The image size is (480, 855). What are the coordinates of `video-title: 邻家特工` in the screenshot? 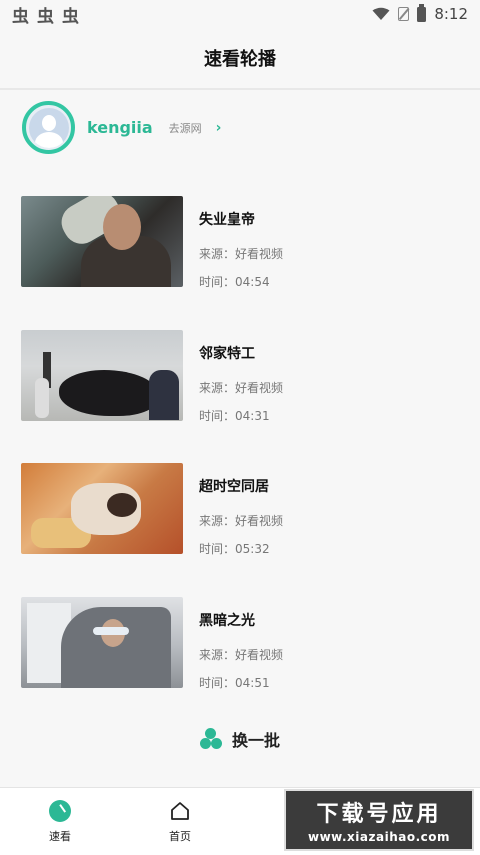 It's located at (241, 353).